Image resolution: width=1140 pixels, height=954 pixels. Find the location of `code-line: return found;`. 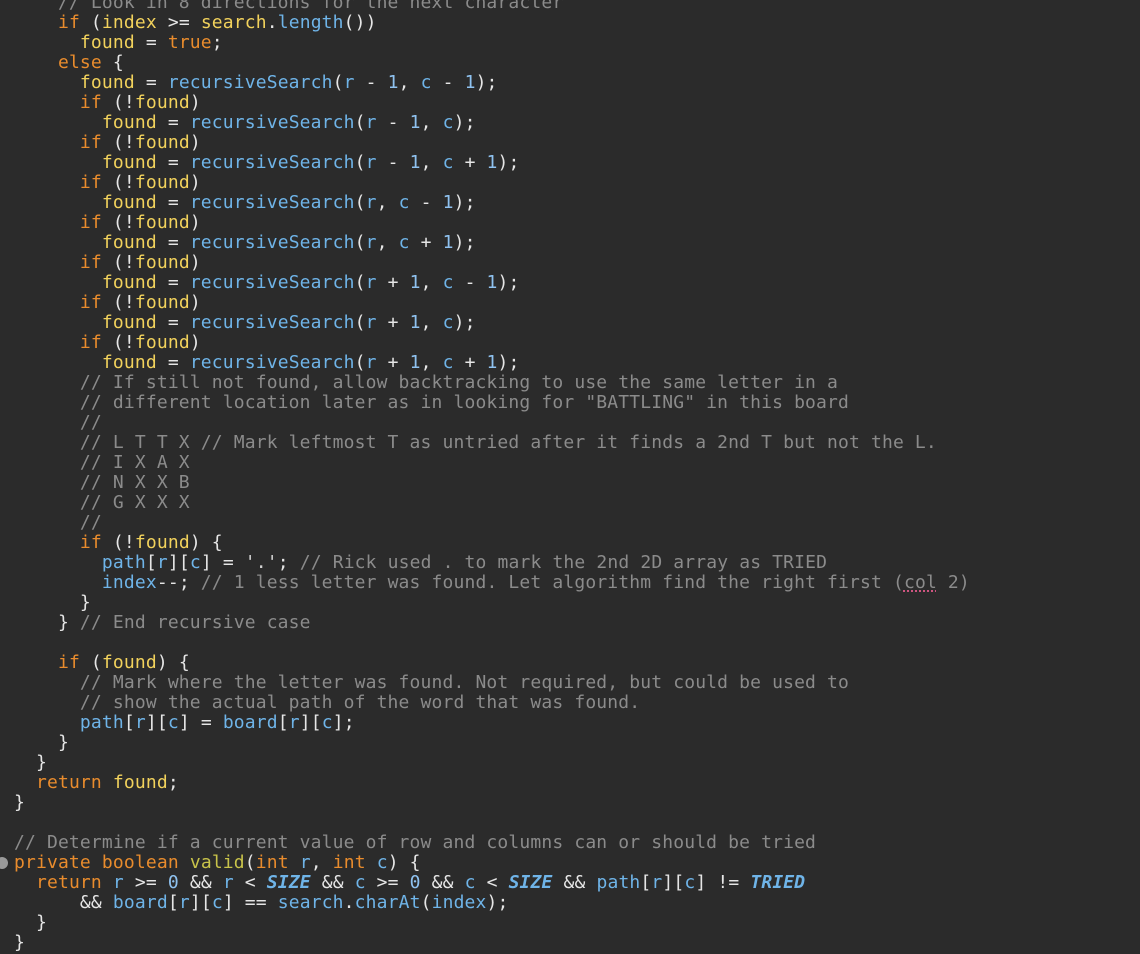

code-line: return found; is located at coordinates (492, 783).